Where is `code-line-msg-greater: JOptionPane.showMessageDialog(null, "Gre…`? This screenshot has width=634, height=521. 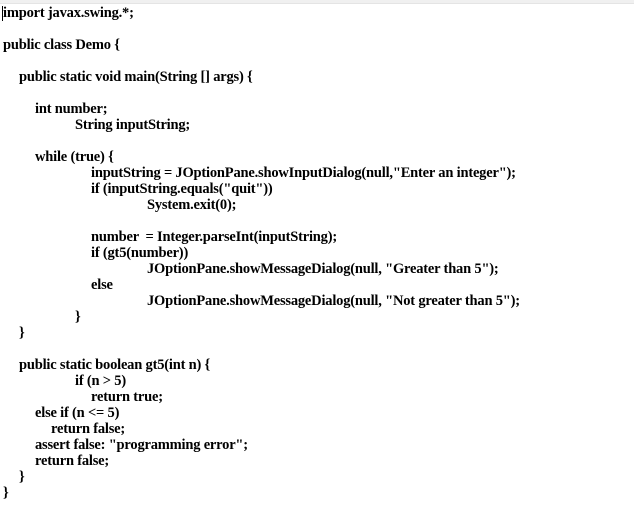
code-line-msg-greater: JOptionPane.showMessageDialog(null, "Gre… is located at coordinates (323, 269).